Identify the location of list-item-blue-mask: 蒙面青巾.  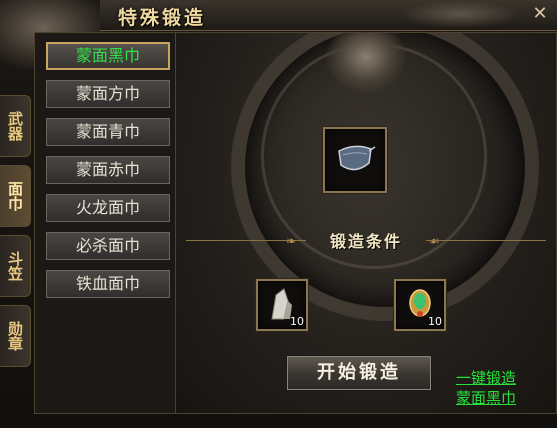
(108, 132).